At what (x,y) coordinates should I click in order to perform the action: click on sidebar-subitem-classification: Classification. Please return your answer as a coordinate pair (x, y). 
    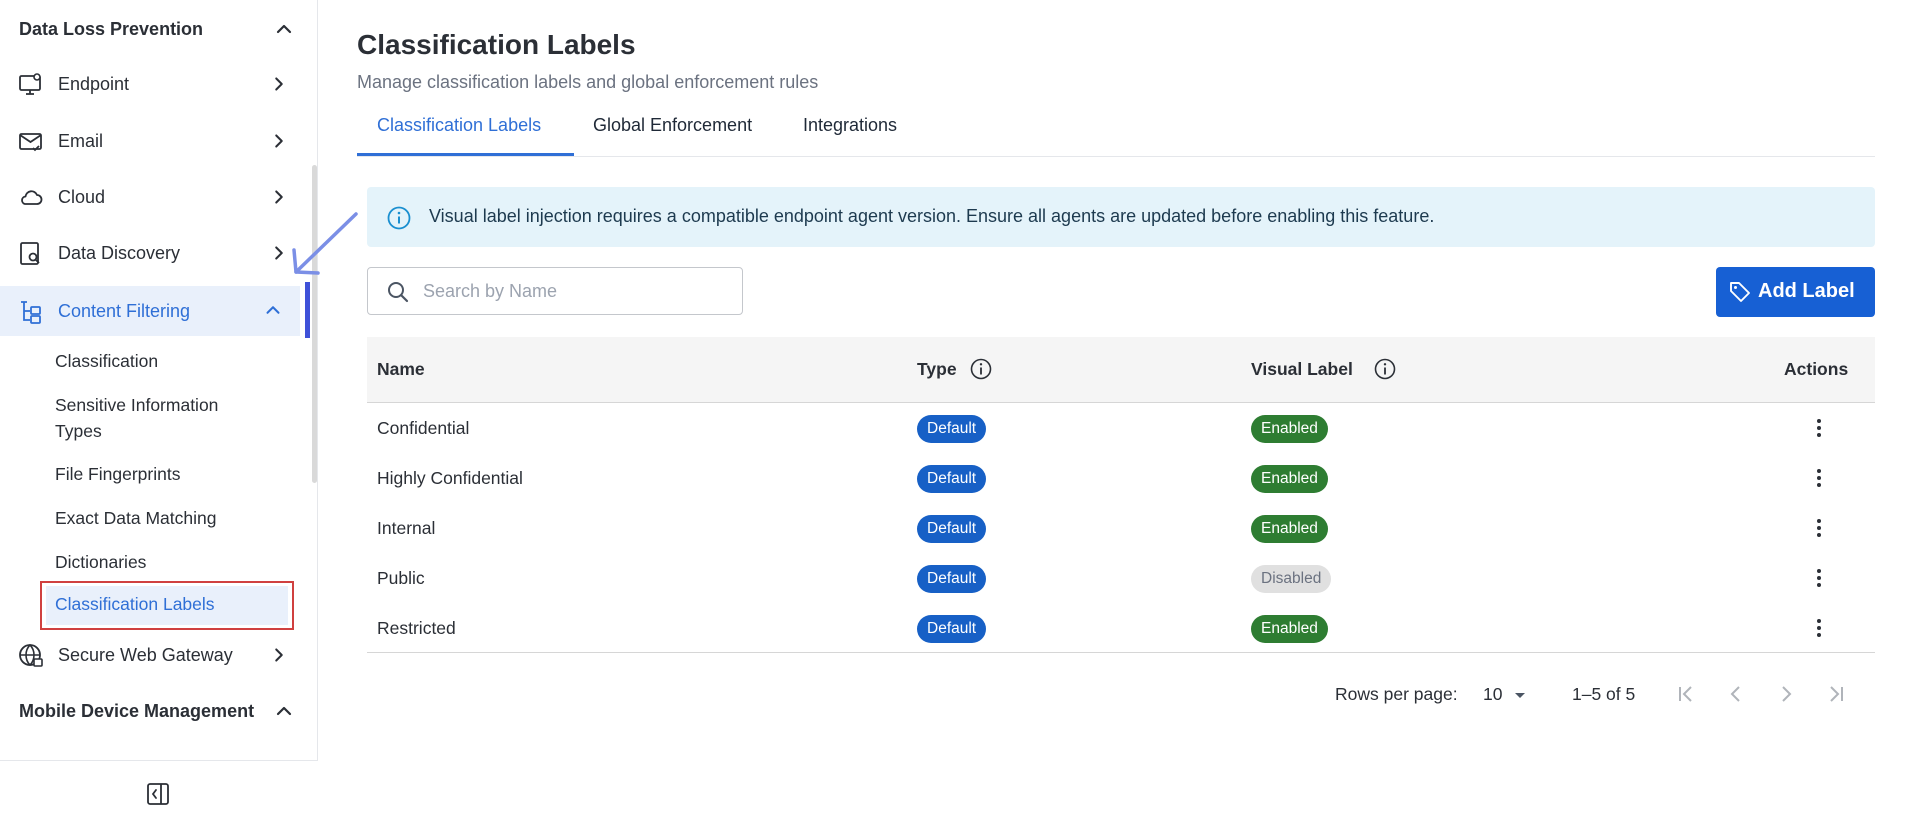
    Looking at the image, I should click on (106, 361).